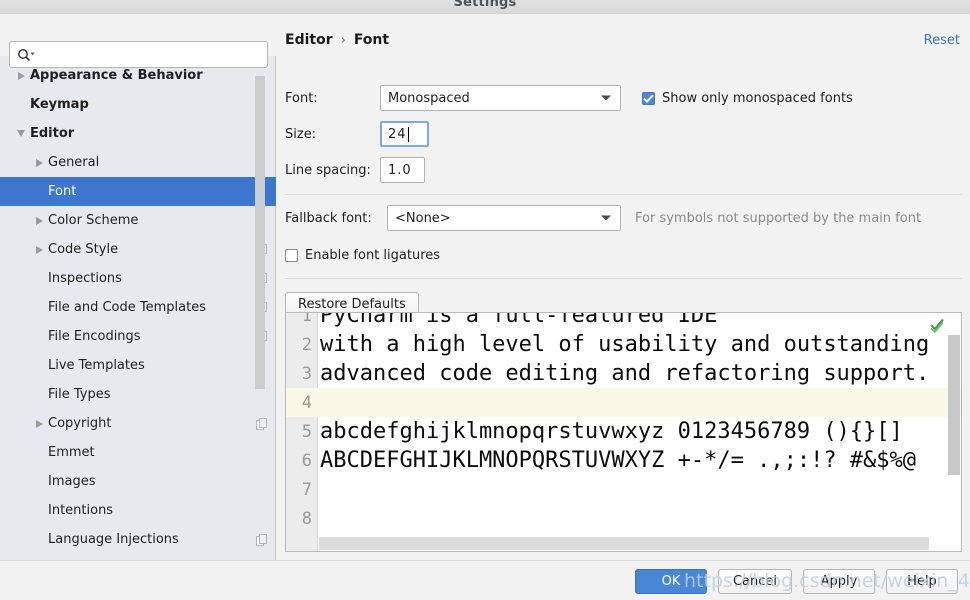 The image size is (970, 600). What do you see at coordinates (328, 170) in the screenshot?
I see `line-spacing-label: Line spacing:` at bounding box center [328, 170].